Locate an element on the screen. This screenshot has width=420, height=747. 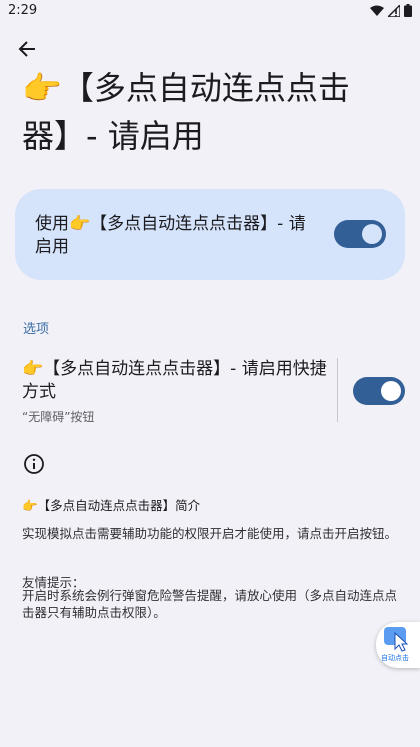
arrow-back-icon is located at coordinates (26, 49).